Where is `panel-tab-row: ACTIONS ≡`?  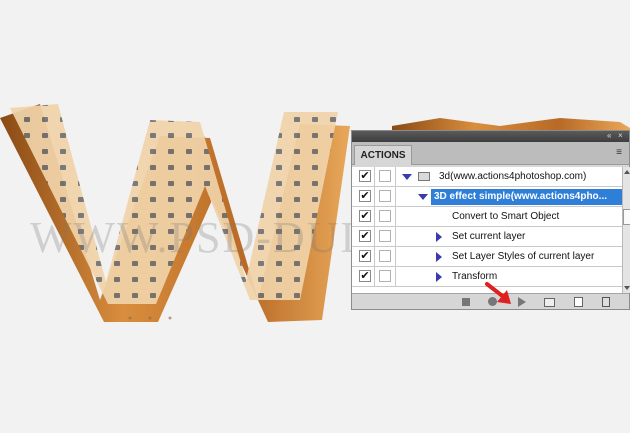
panel-tab-row: ACTIONS ≡ is located at coordinates (490, 153).